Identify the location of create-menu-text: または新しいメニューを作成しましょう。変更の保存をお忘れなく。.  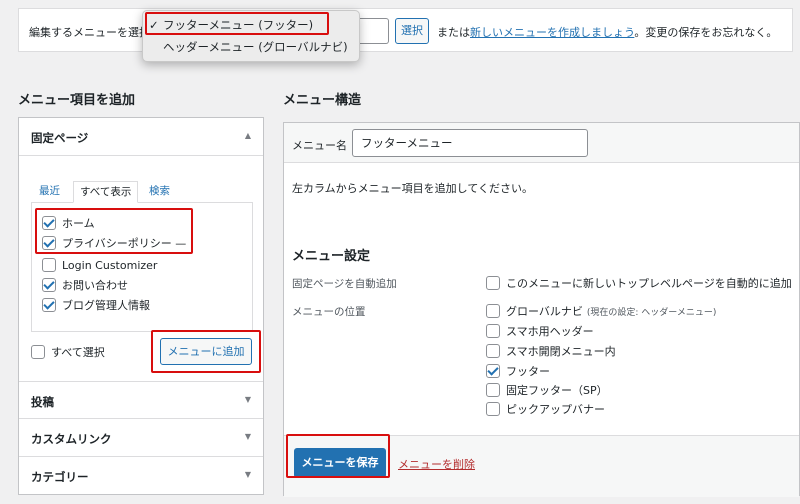
(607, 32).